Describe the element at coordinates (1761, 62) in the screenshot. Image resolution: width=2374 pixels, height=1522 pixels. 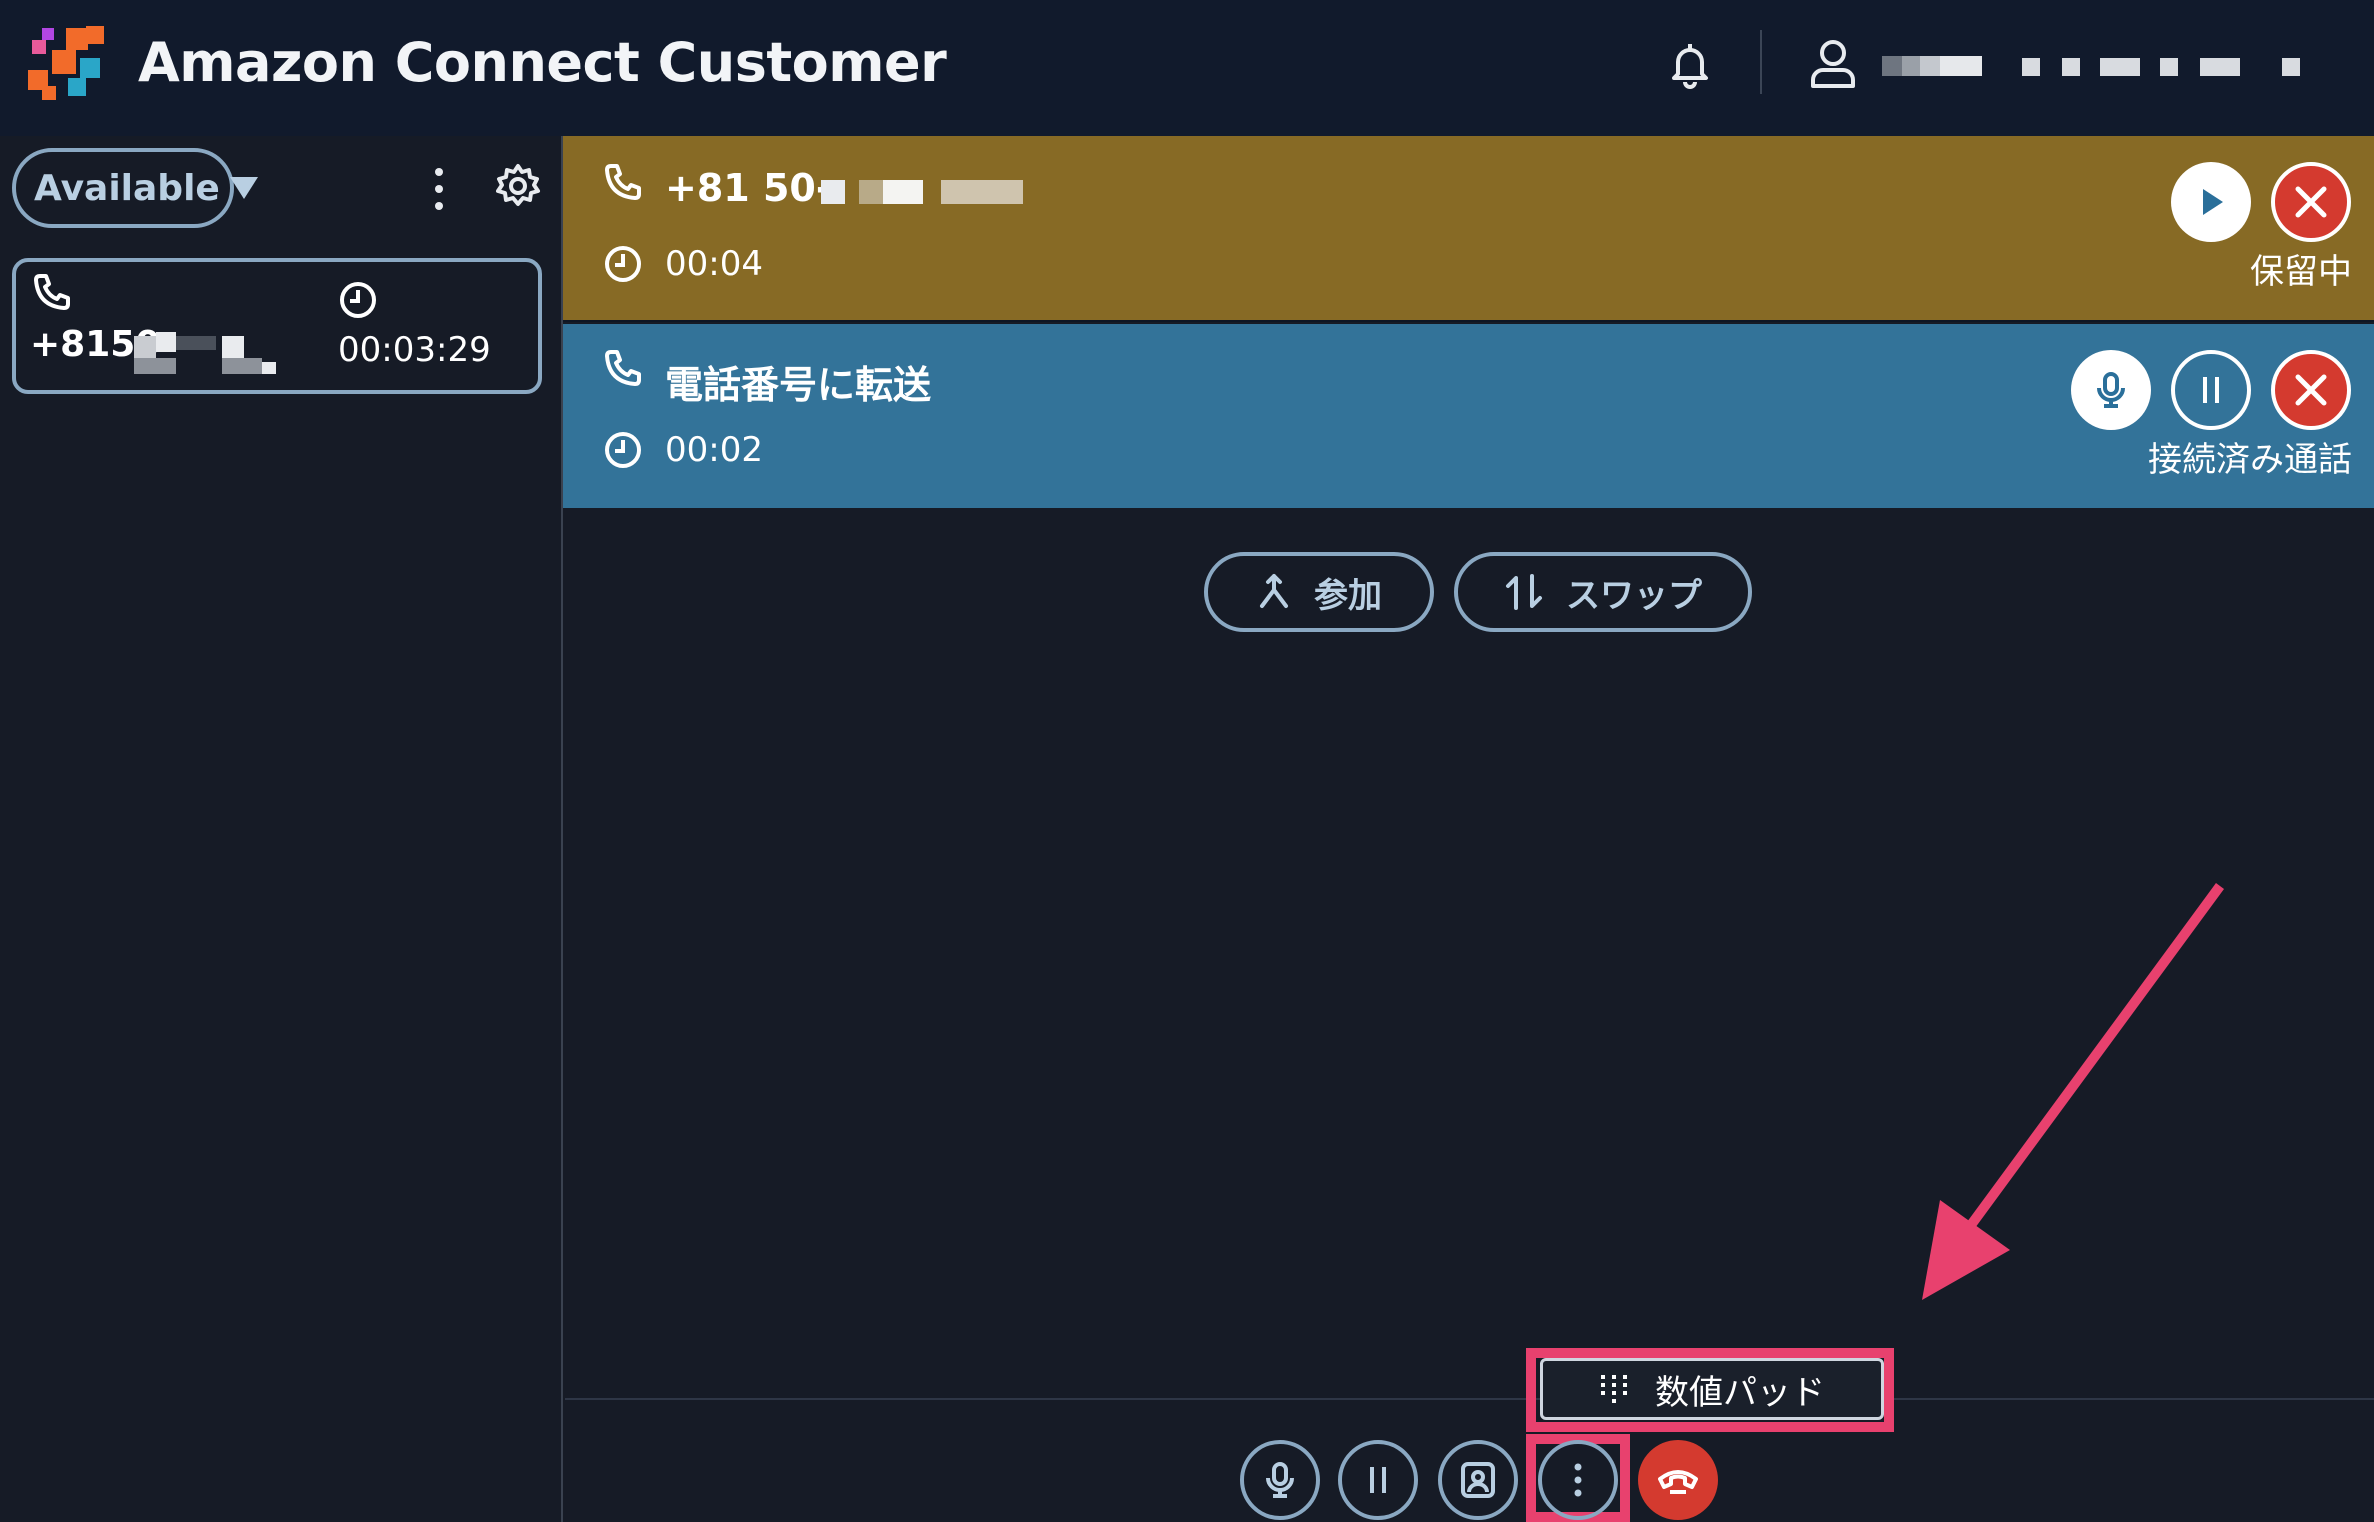
I see `header-divider` at that location.